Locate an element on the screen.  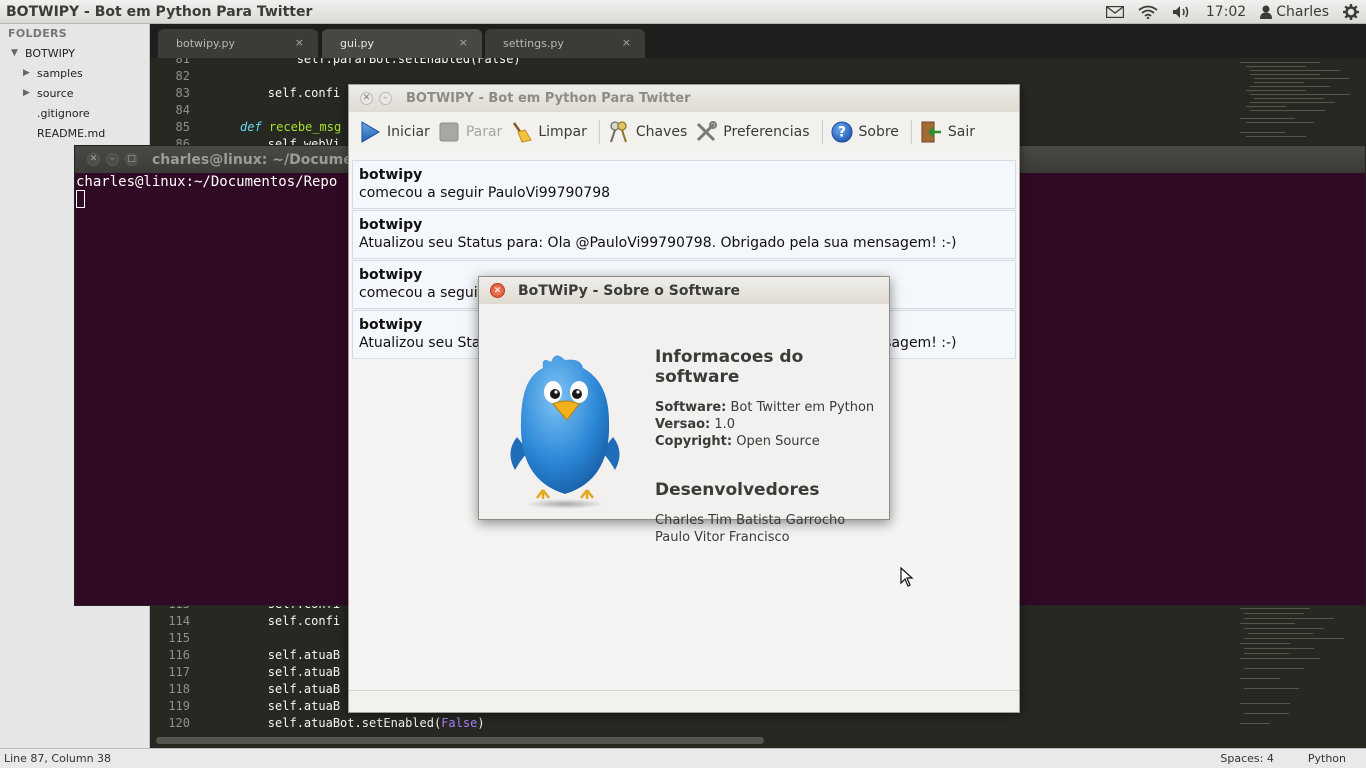
exit-button: Sair is located at coordinates (949, 132).